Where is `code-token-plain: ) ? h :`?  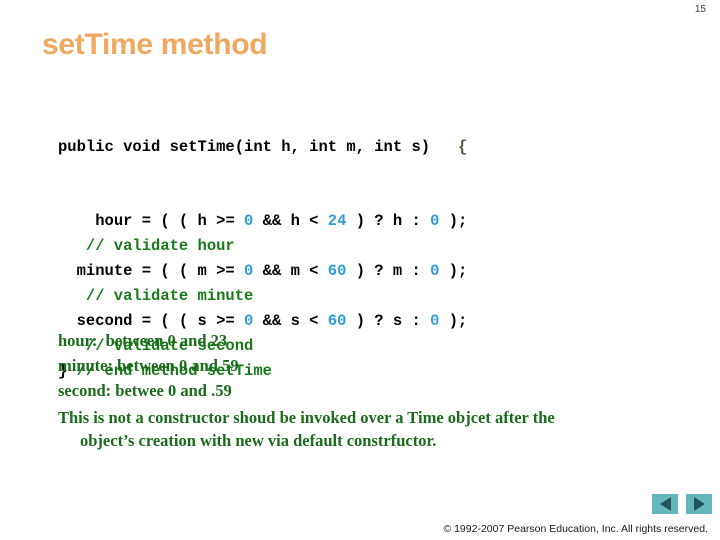 code-token-plain: ) ? h : is located at coordinates (388, 221).